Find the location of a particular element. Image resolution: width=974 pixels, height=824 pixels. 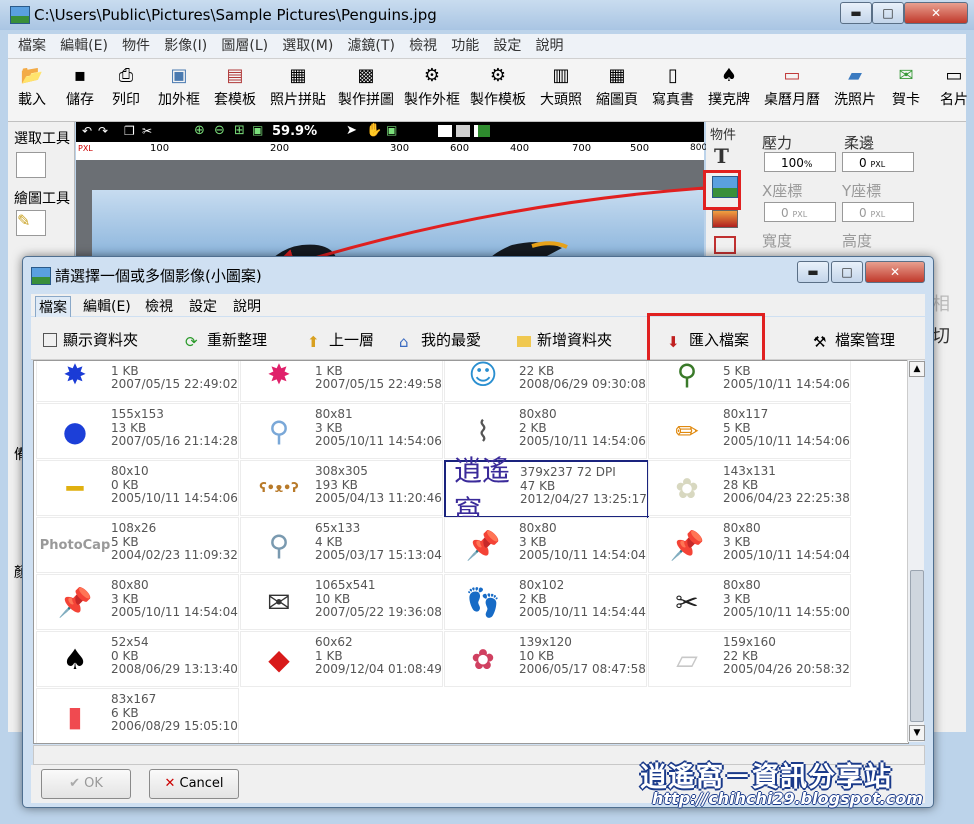

grid-item-date: 2005/10/11 14:54:06 is located at coordinates (378, 441).